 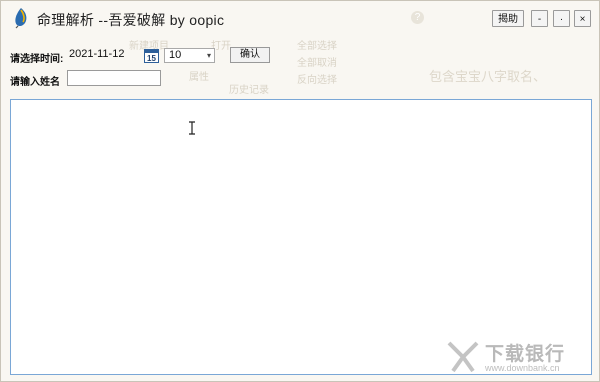 I want to click on hour-select-value: 10, so click(x=175, y=55).